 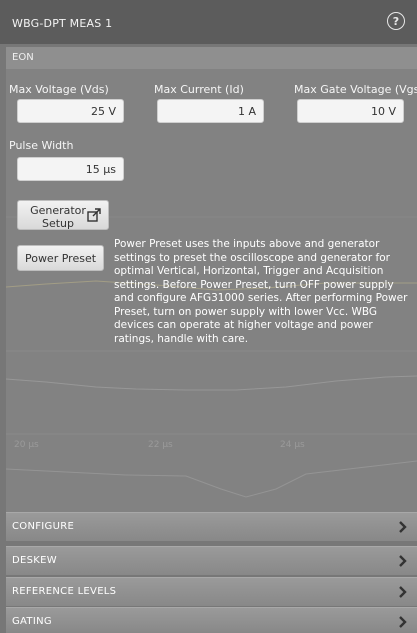 I want to click on window-title: WBG-DPT MEAS 1, so click(x=62, y=23).